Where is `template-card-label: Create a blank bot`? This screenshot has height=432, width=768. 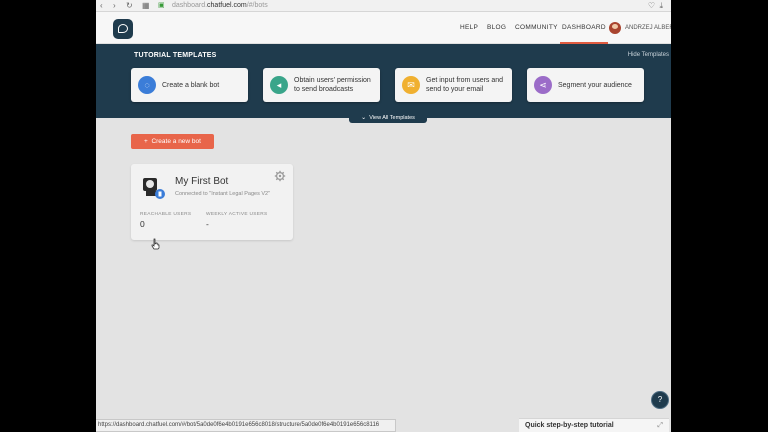 template-card-label: Create a blank bot is located at coordinates (191, 85).